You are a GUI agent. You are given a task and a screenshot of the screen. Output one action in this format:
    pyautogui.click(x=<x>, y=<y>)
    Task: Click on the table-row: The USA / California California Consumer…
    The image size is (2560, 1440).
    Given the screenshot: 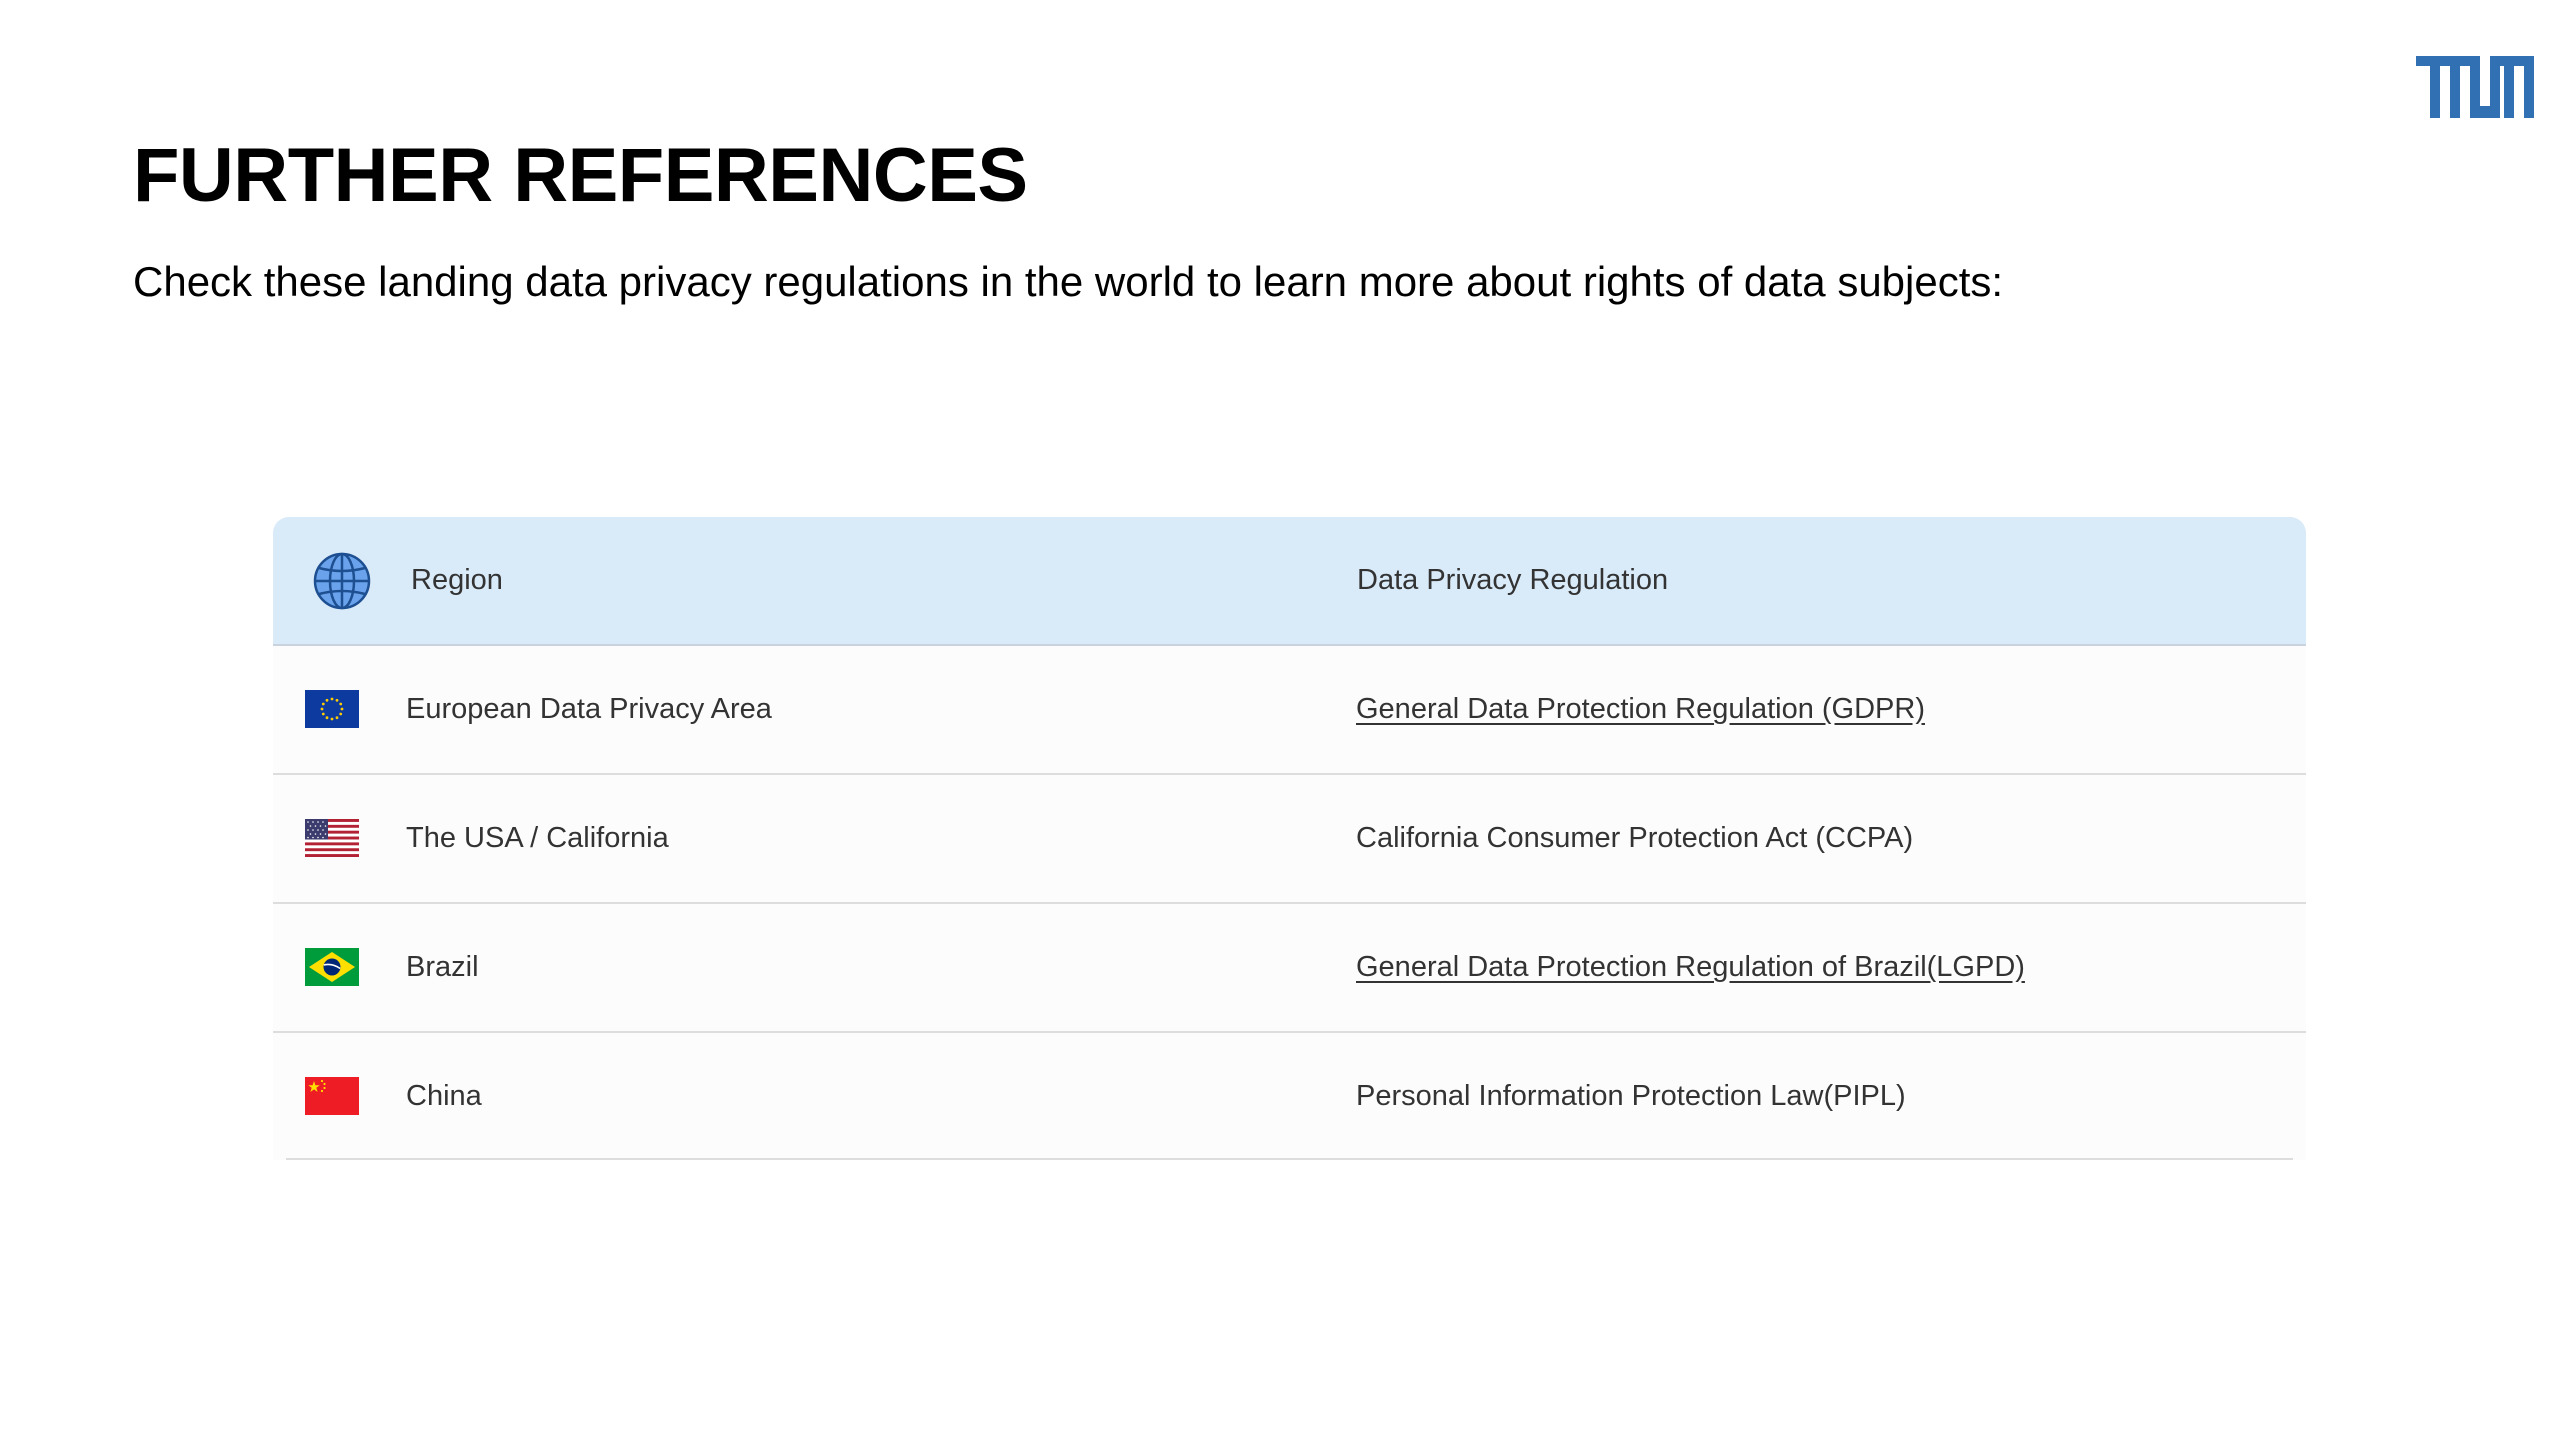 What is the action you would take?
    pyautogui.click(x=1289, y=839)
    